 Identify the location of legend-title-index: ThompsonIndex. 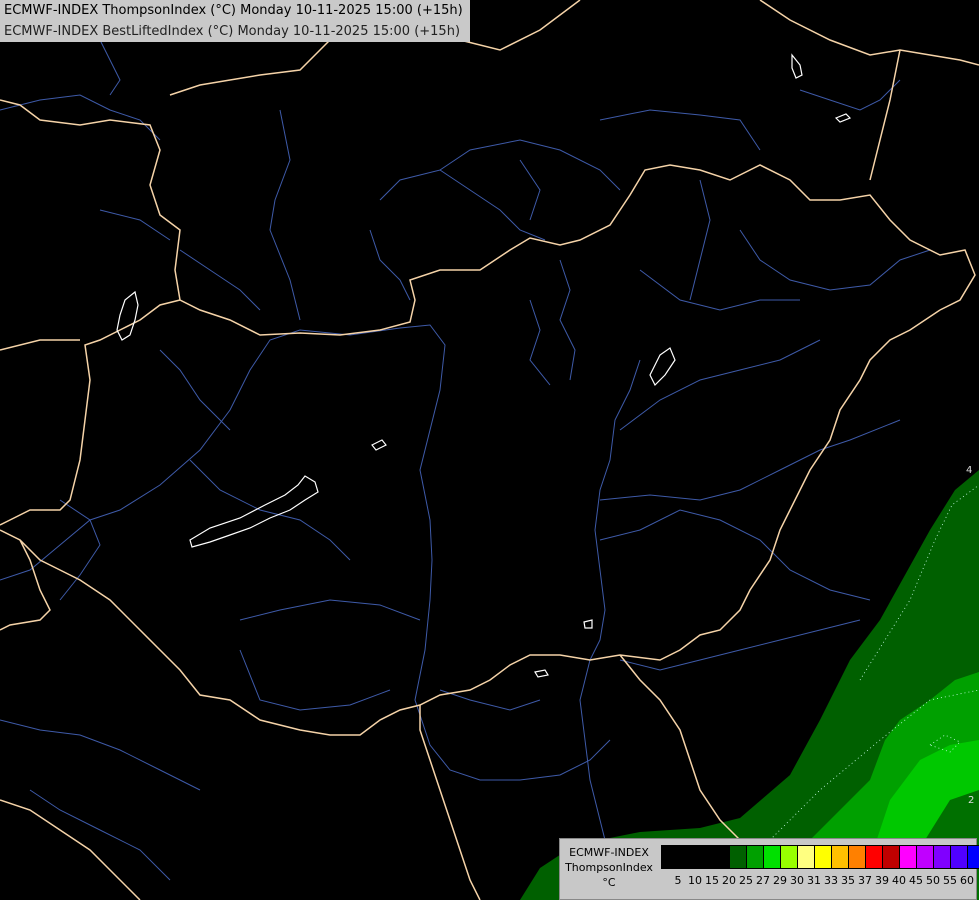
(609, 867).